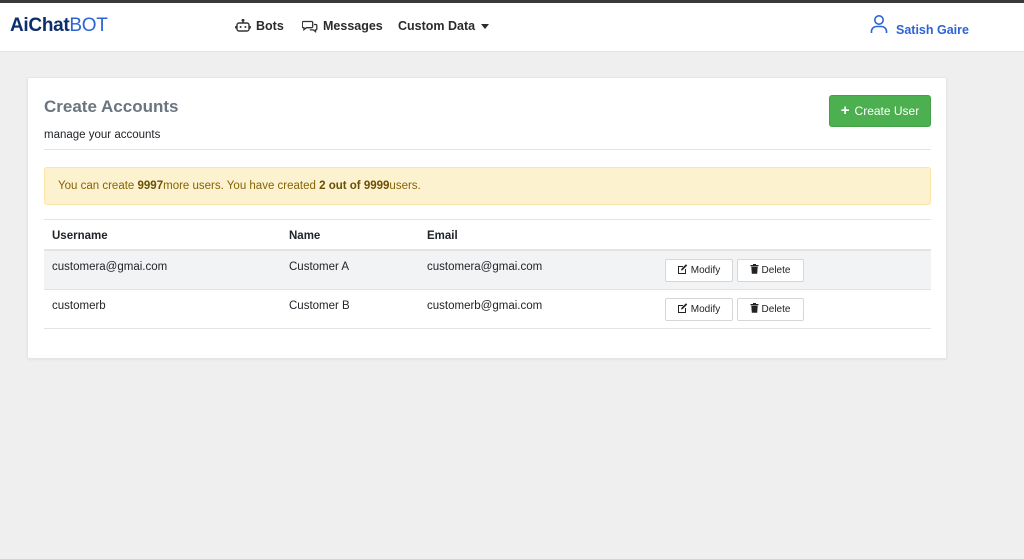  I want to click on user-menu: Satish Gaire, so click(919, 25).